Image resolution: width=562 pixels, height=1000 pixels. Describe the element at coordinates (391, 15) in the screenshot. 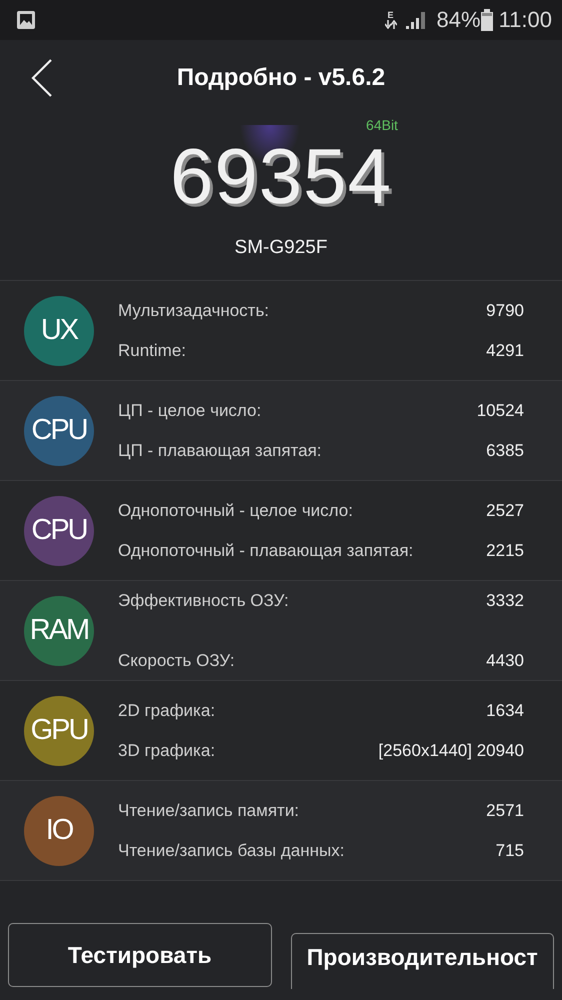

I see `network-type: E` at that location.